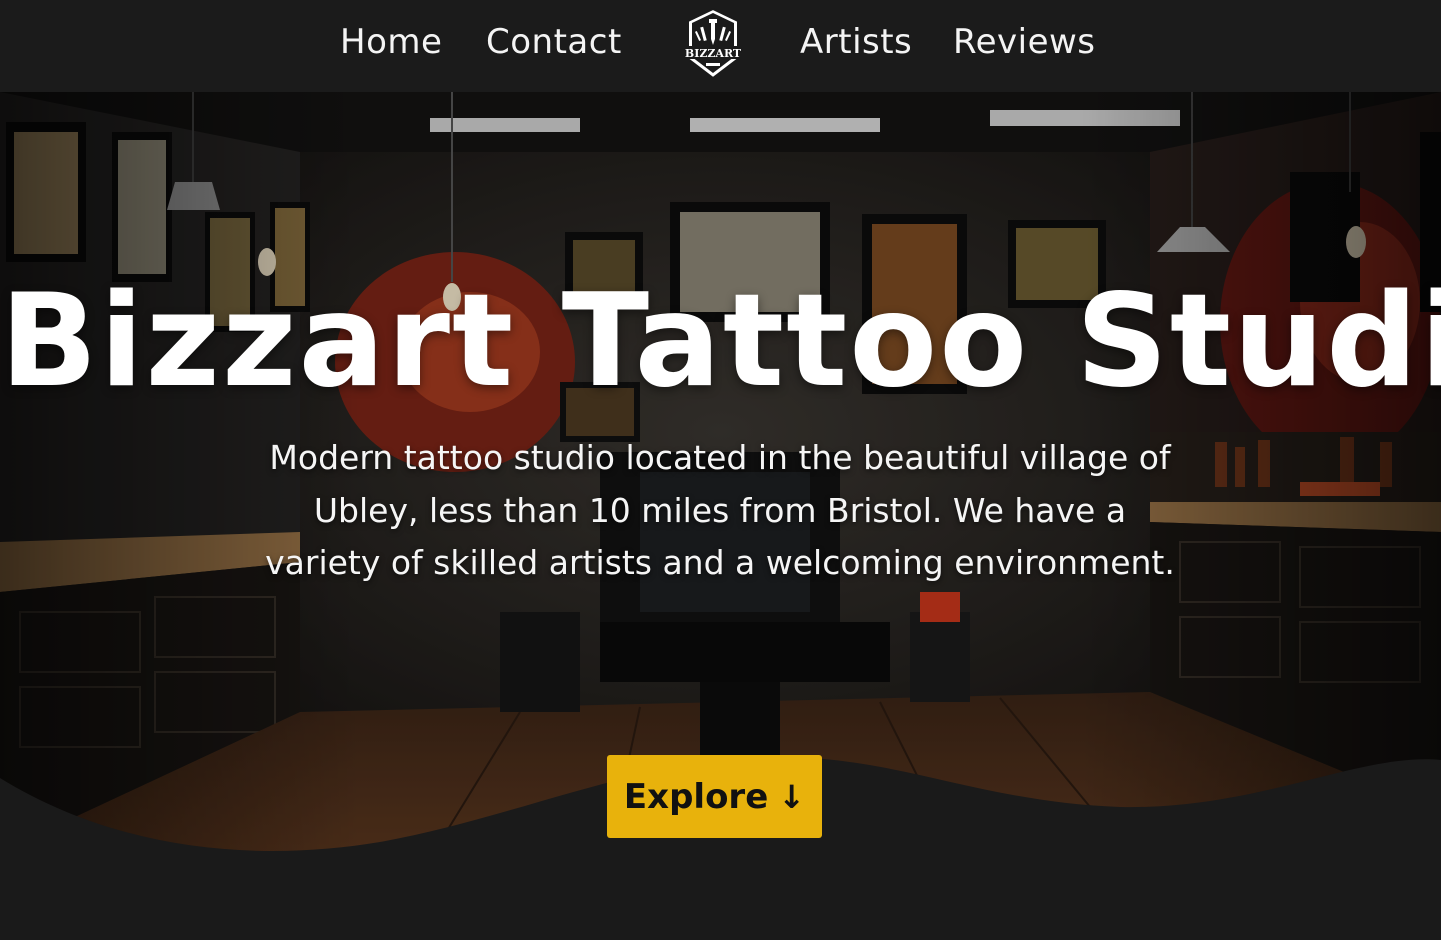 This screenshot has width=1441, height=940. Describe the element at coordinates (696, 796) in the screenshot. I see `explore-button-label: Explore` at that location.